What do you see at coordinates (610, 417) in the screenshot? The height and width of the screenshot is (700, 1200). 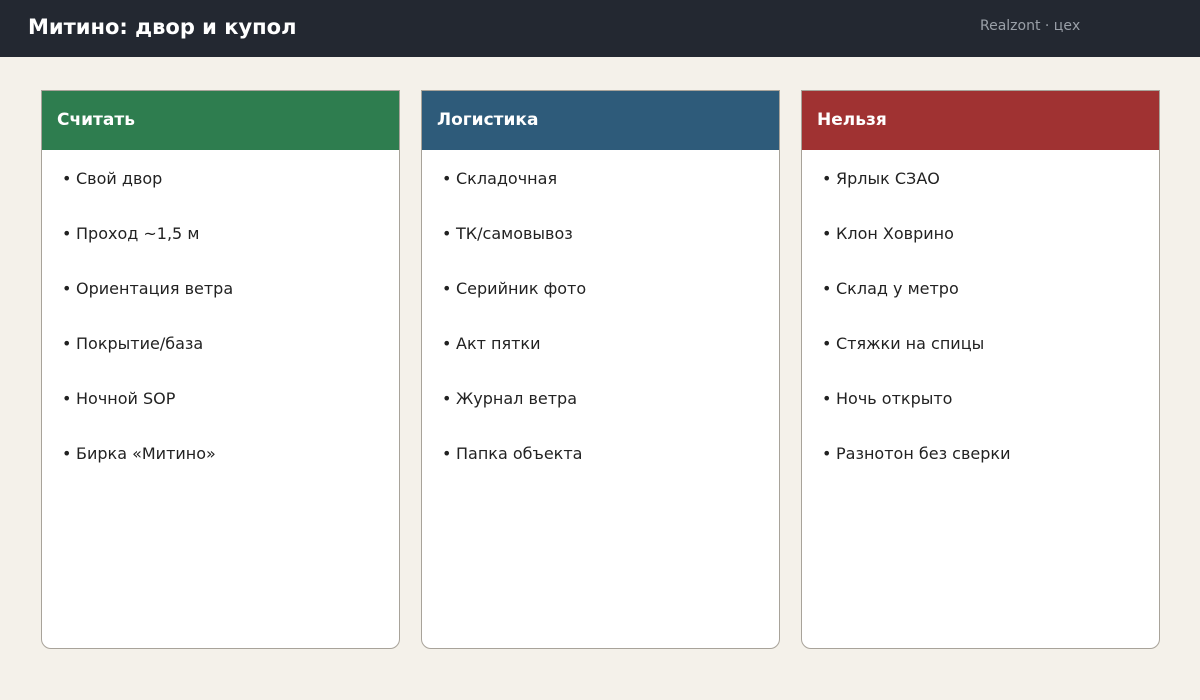 I see `list-item: • Журнал ветра` at bounding box center [610, 417].